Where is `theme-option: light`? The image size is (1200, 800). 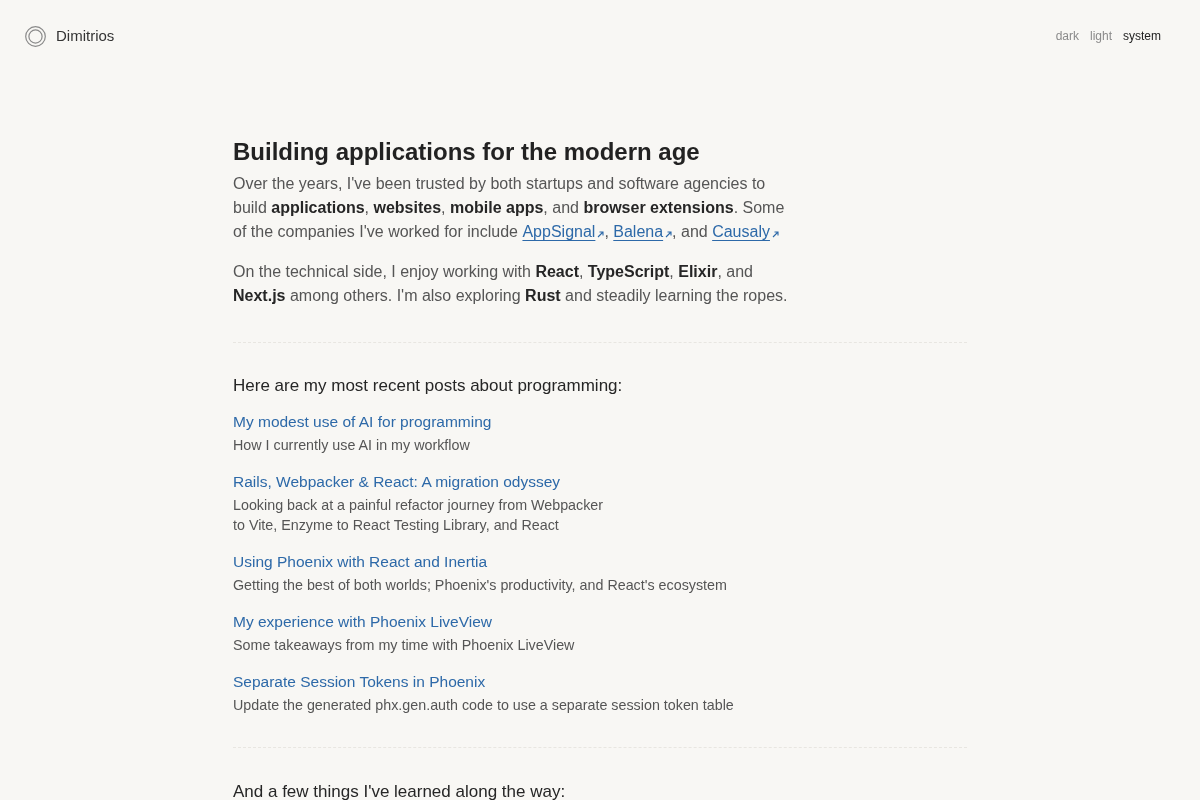
theme-option: light is located at coordinates (1100, 36).